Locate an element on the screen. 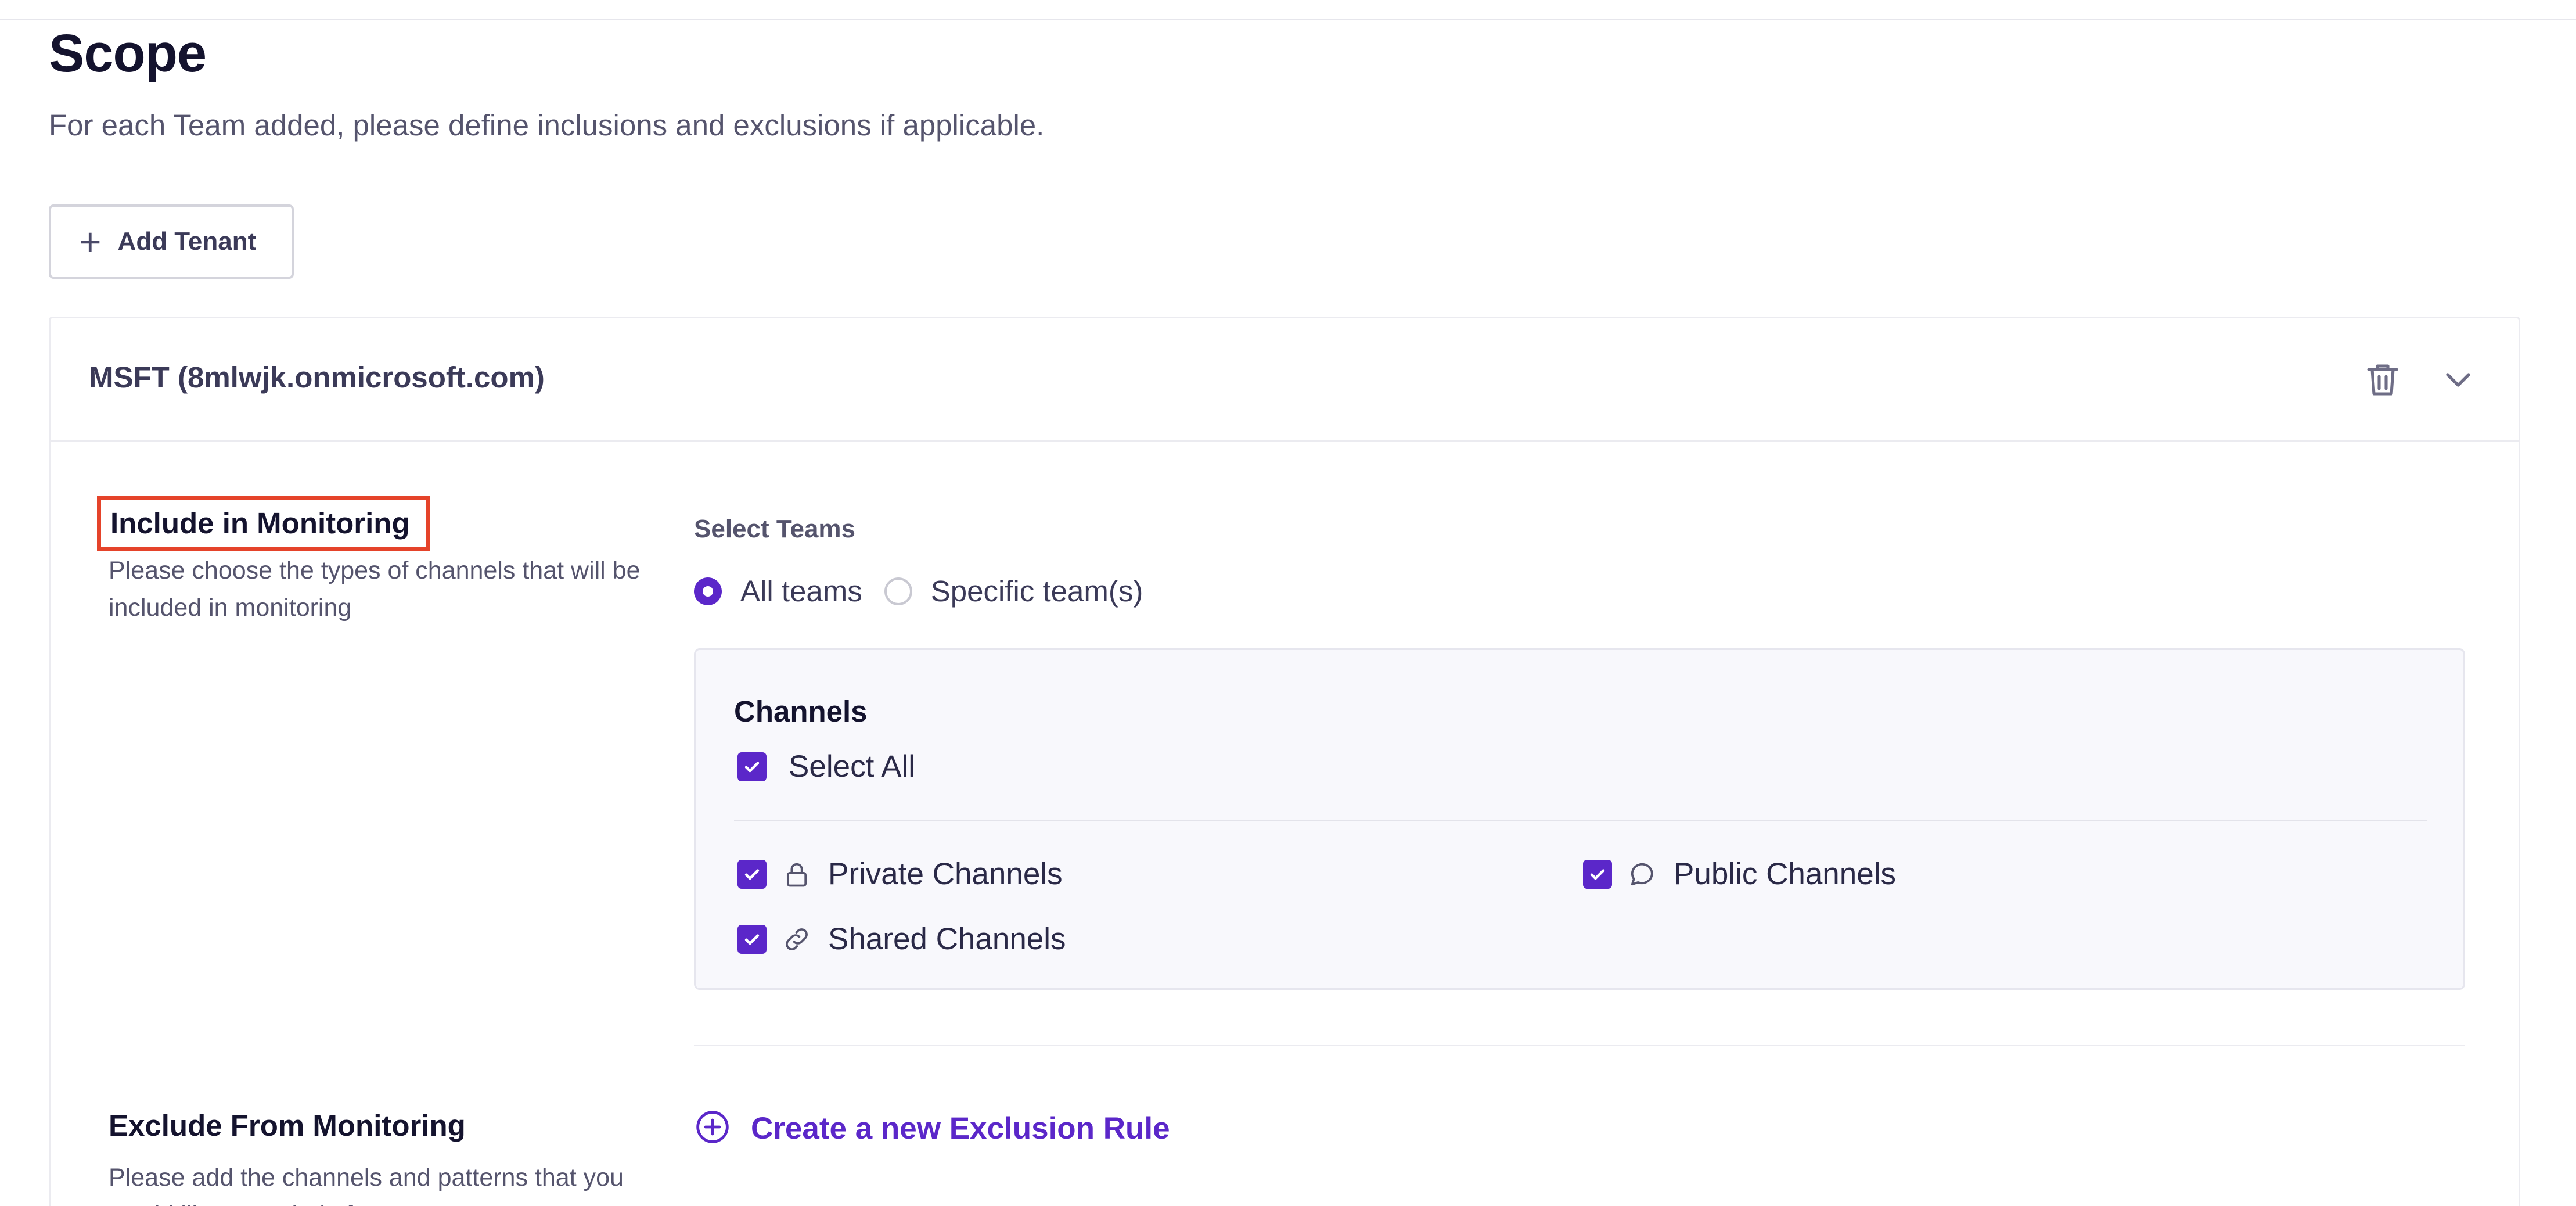 This screenshot has height=1206, width=2576. select-teams-label: Select Teams is located at coordinates (775, 529).